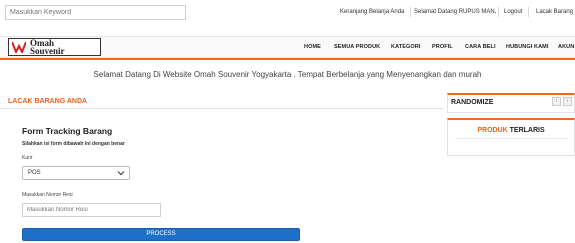  I want to click on nav-cara-beli: CARA BELI, so click(480, 47).